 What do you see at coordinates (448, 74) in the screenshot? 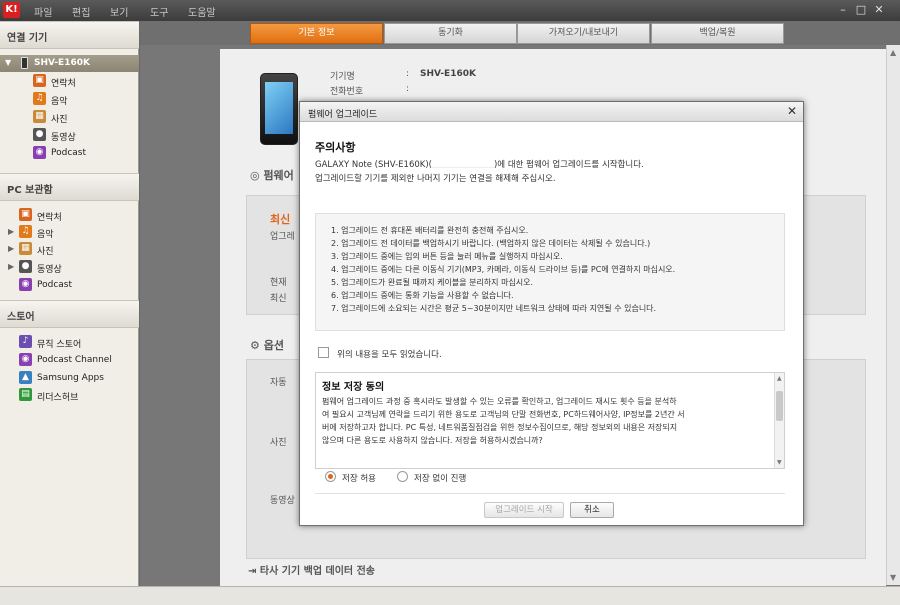
I see `device-model-value: SHV-E160K` at bounding box center [448, 74].